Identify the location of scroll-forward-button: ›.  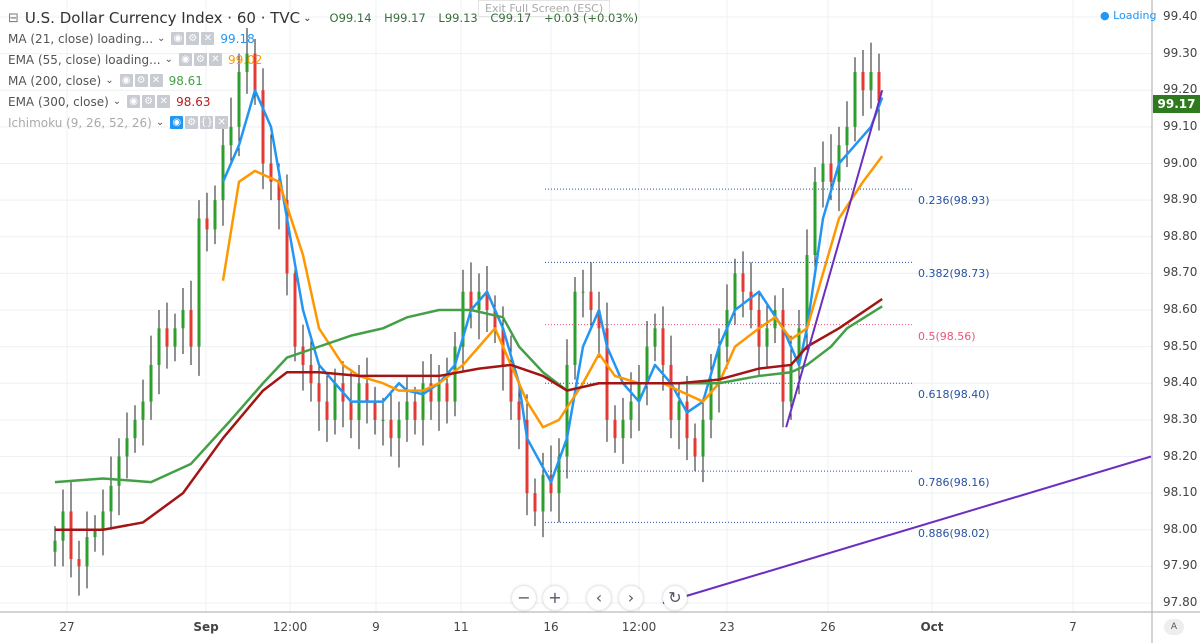
(631, 598).